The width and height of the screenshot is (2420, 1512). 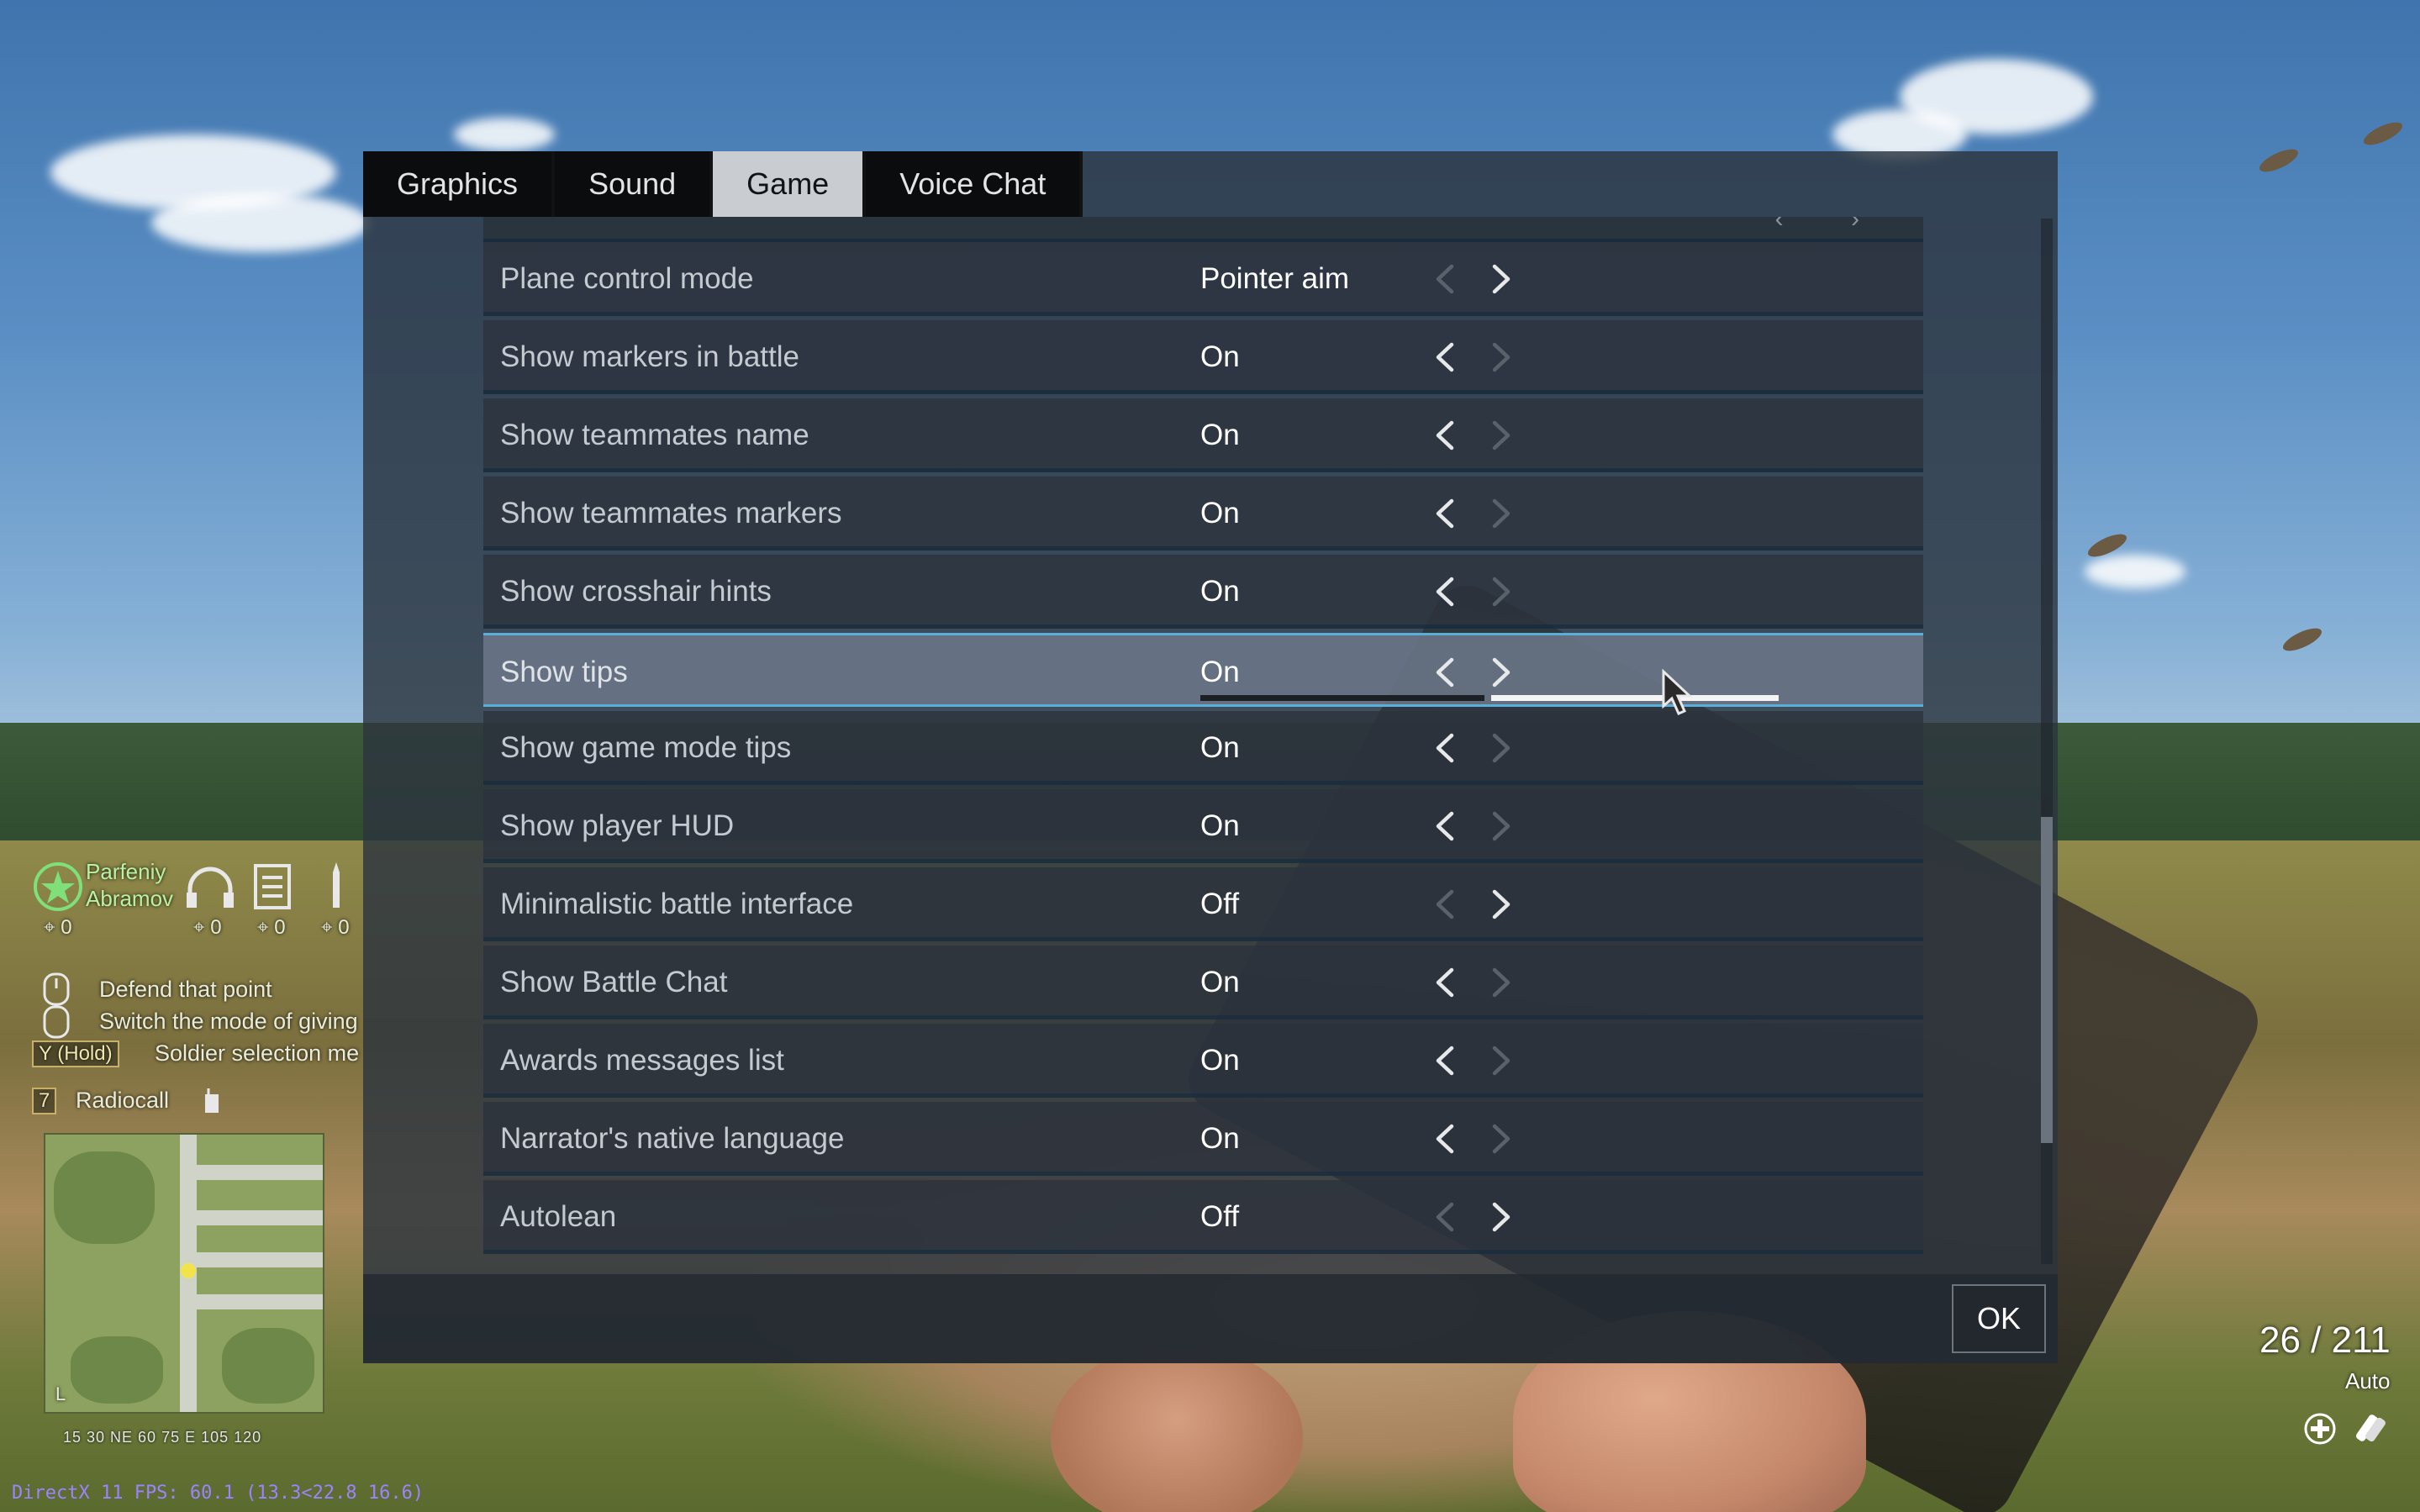 What do you see at coordinates (336, 888) in the screenshot?
I see `ammo-round-icon` at bounding box center [336, 888].